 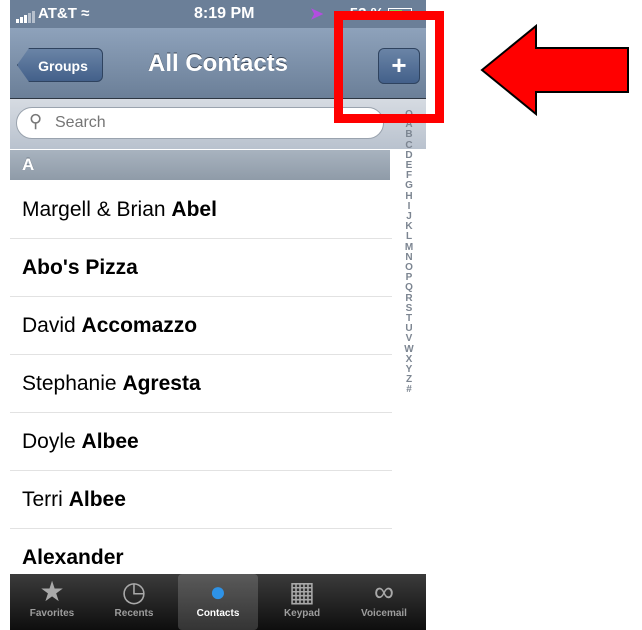 I want to click on location-icon: ➤, so click(x=317, y=14).